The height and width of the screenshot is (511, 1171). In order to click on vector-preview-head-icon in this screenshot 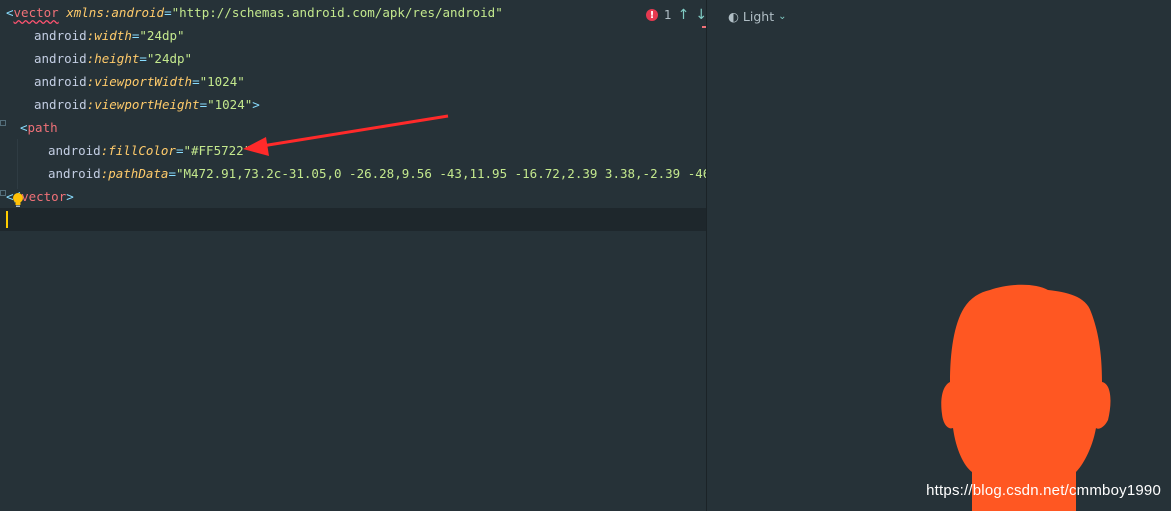, I will do `click(1026, 397)`.